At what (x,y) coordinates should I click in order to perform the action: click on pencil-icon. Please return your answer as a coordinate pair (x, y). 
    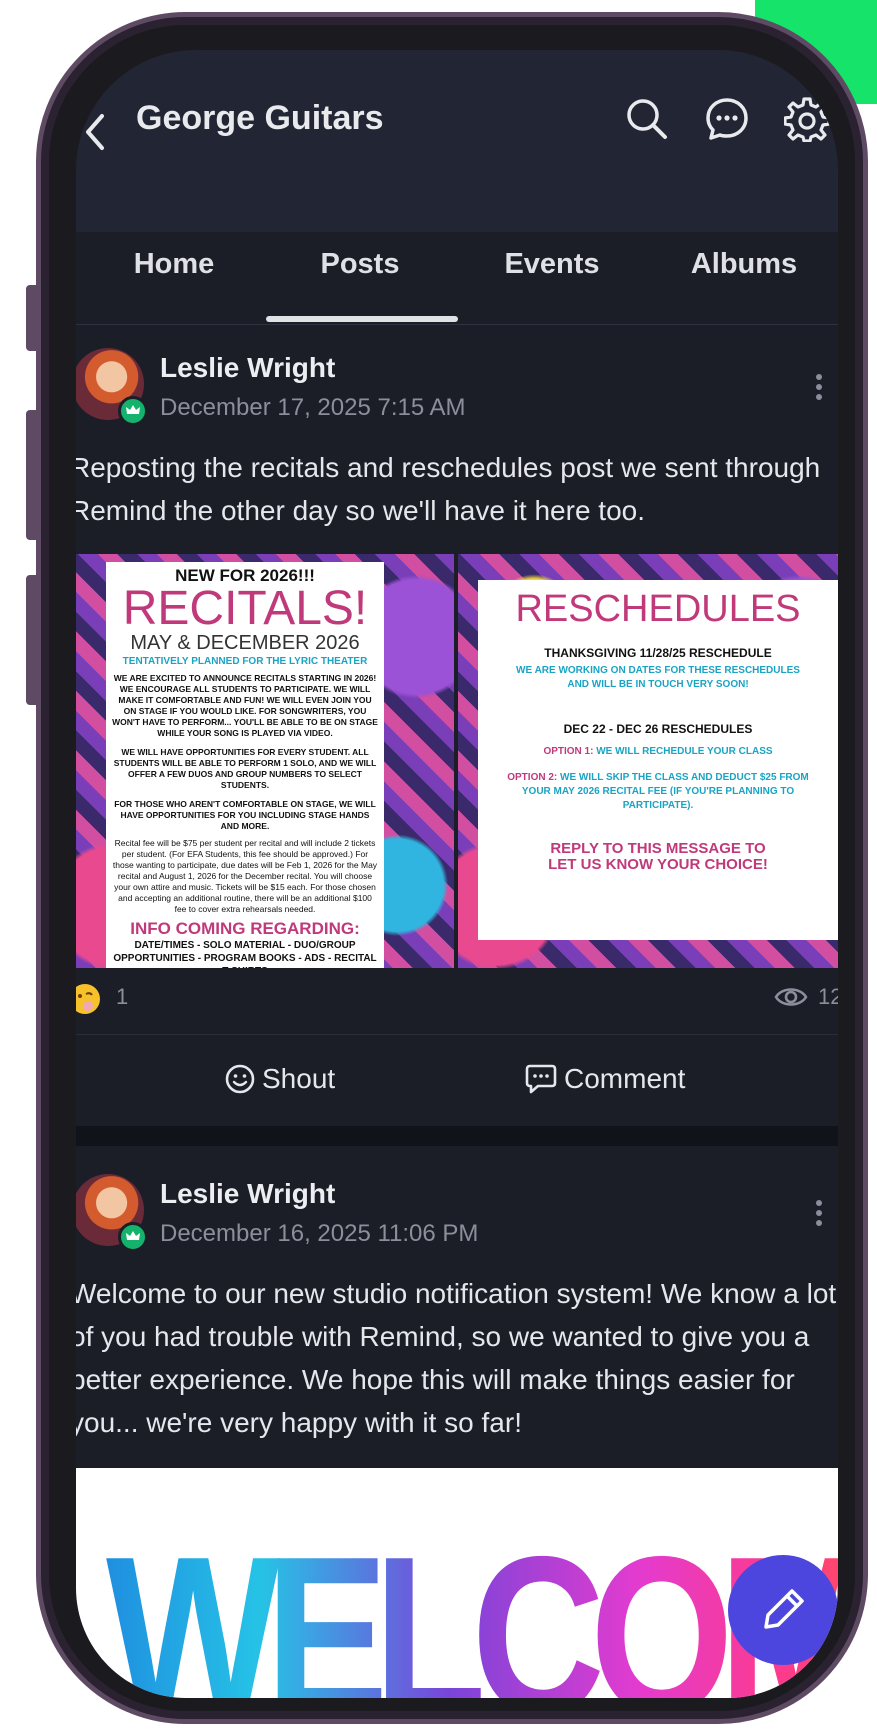
    Looking at the image, I should click on (784, 1609).